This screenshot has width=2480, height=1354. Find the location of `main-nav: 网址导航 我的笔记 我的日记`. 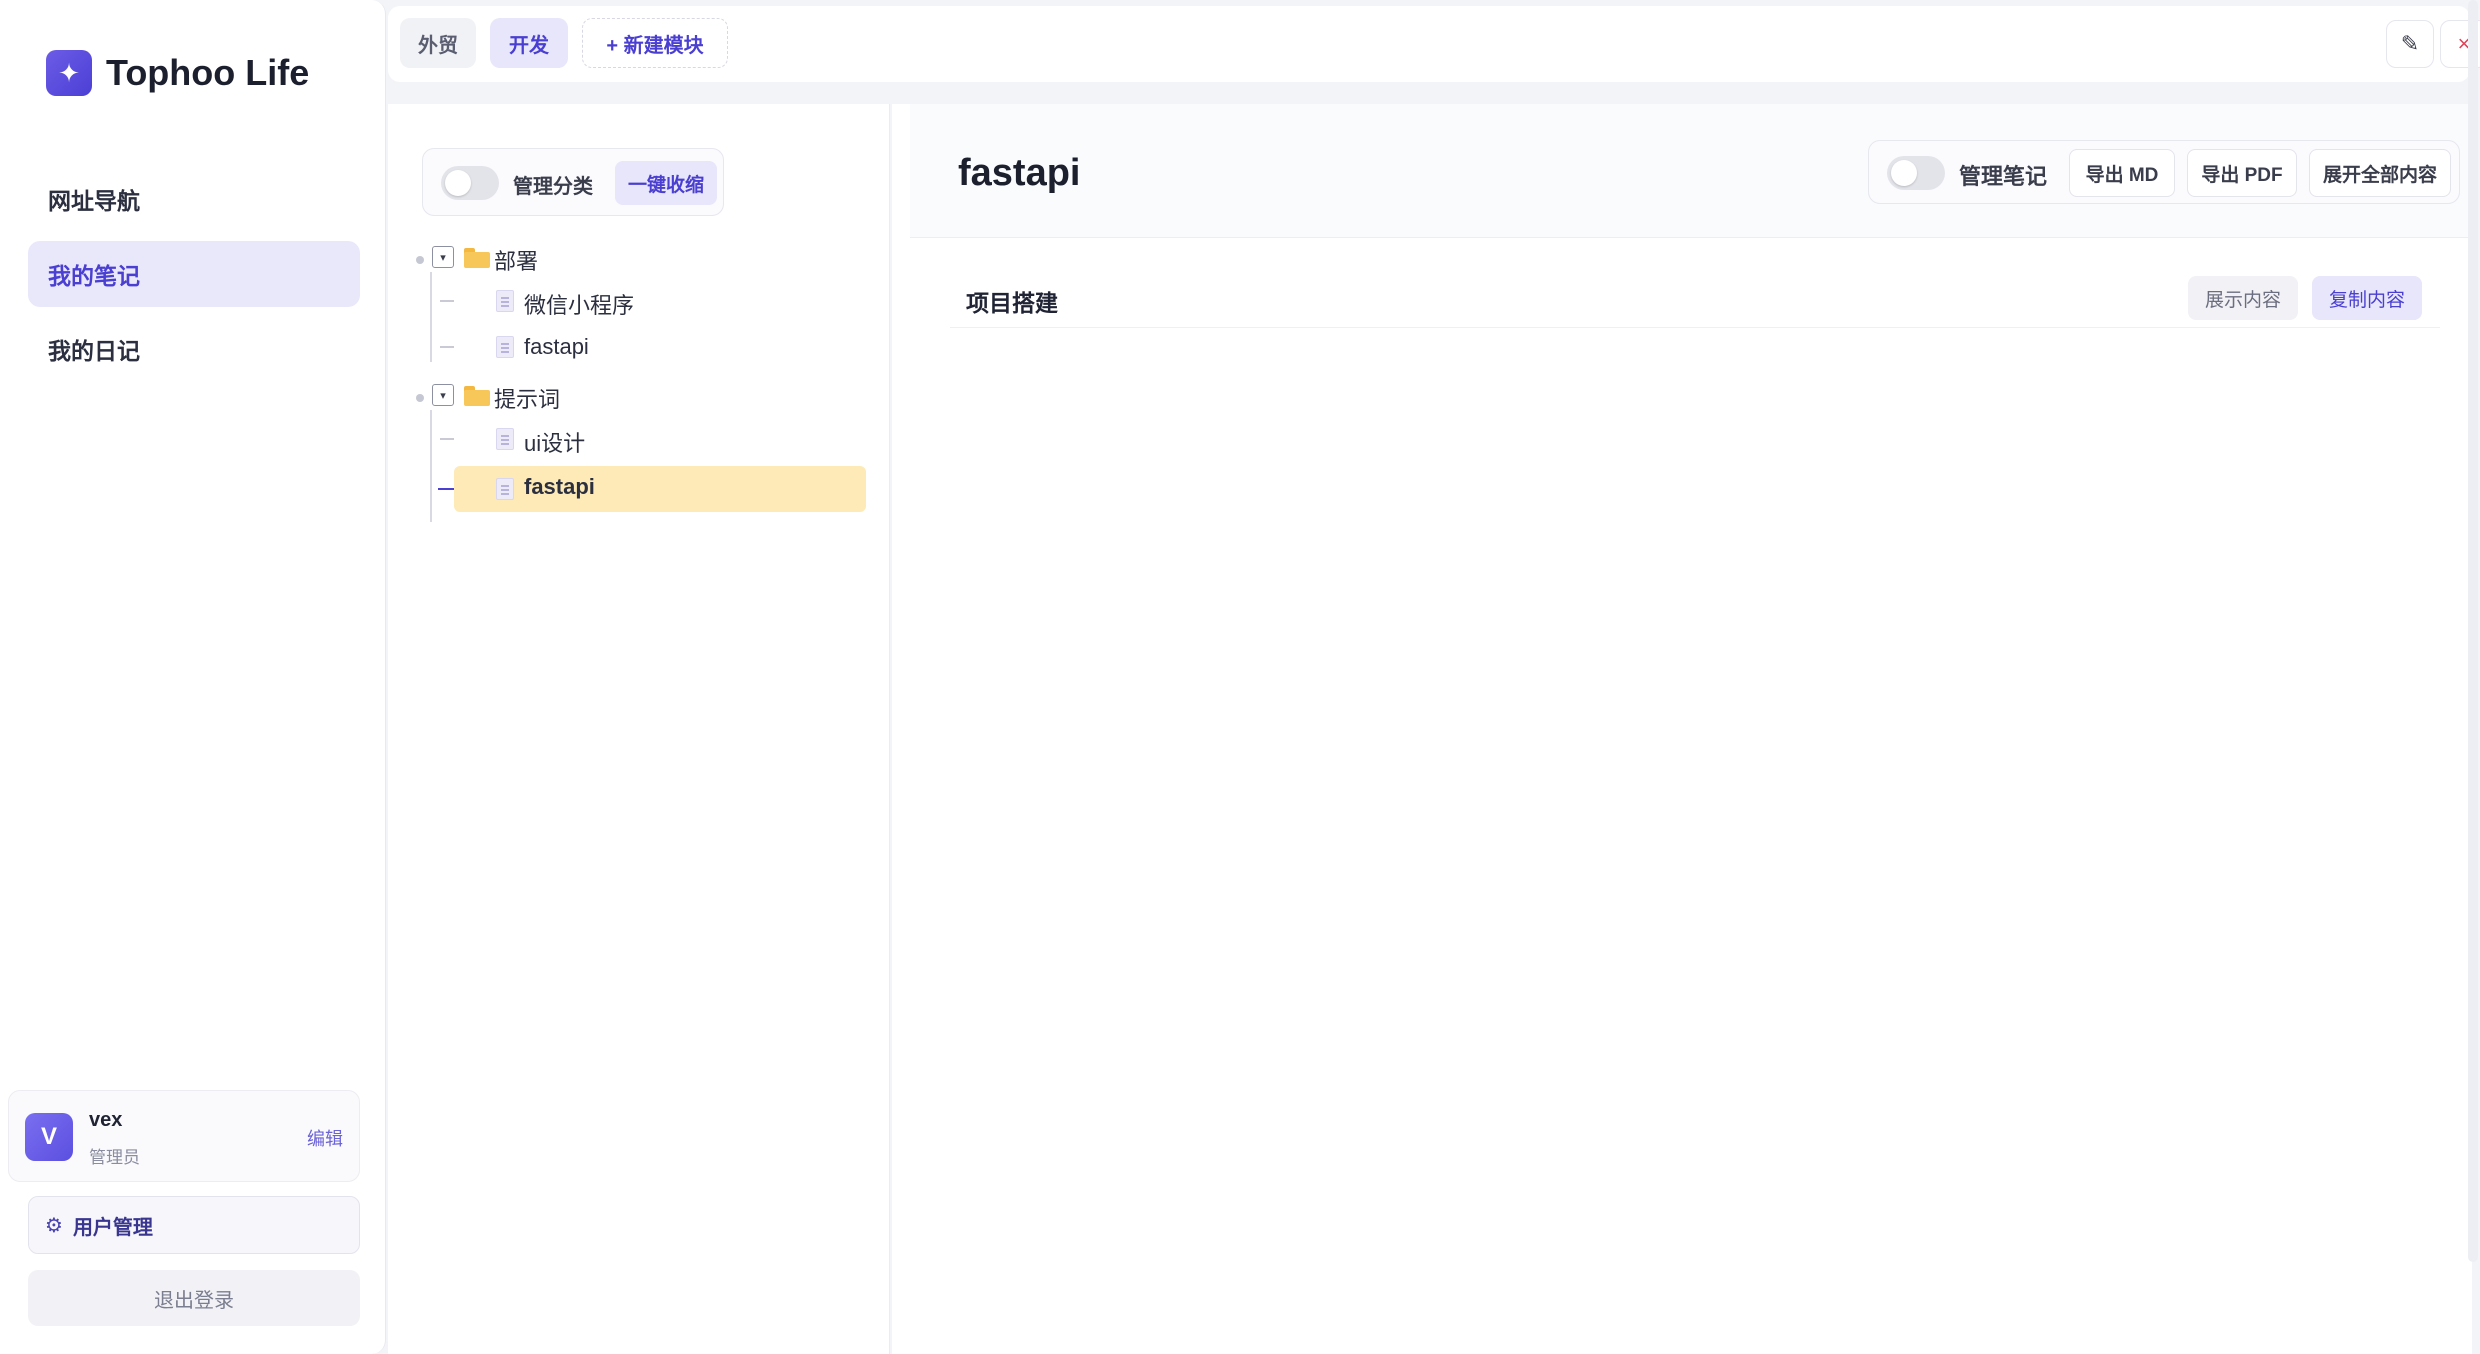

main-nav: 网址导航 我的笔记 我的日记 is located at coordinates (194, 278).